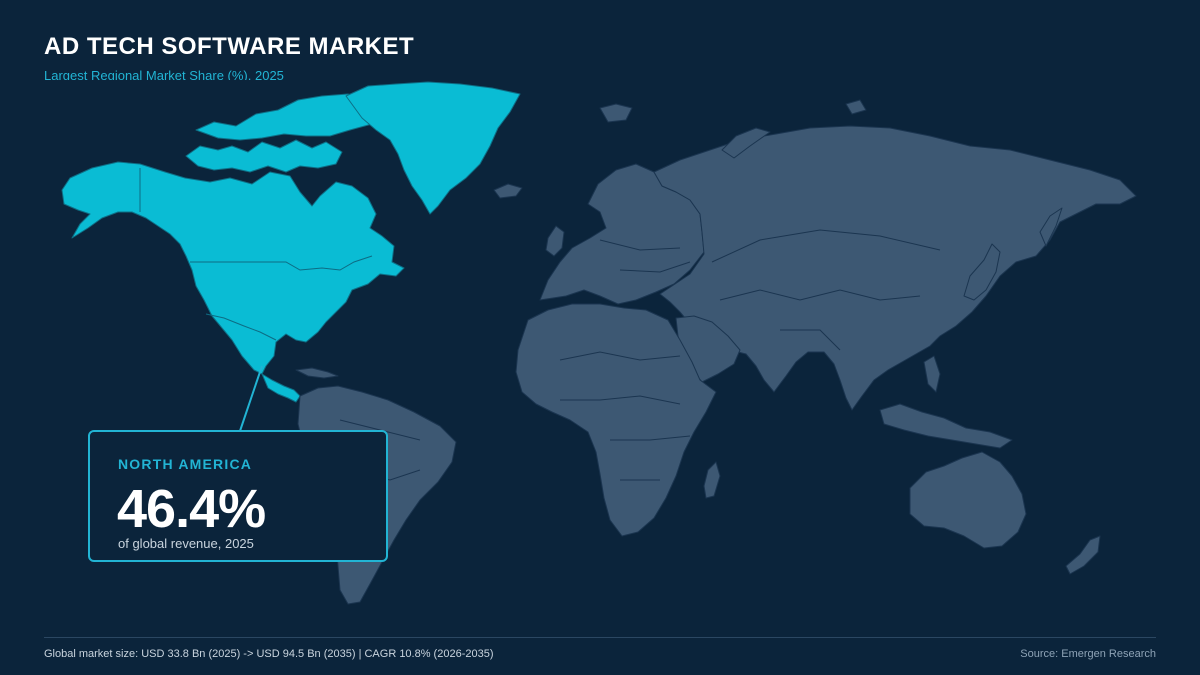  What do you see at coordinates (251, 398) in the screenshot?
I see `callout-leader-line` at bounding box center [251, 398].